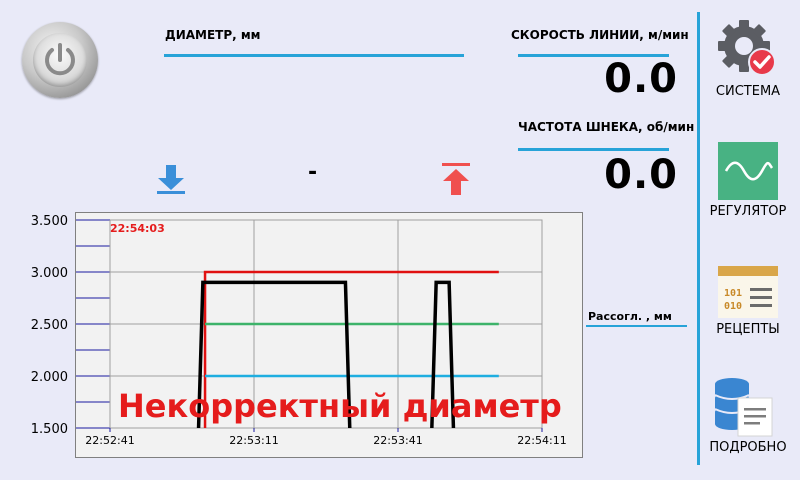  What do you see at coordinates (733, 293) in the screenshot?
I see `svg-text: 101` at bounding box center [733, 293].